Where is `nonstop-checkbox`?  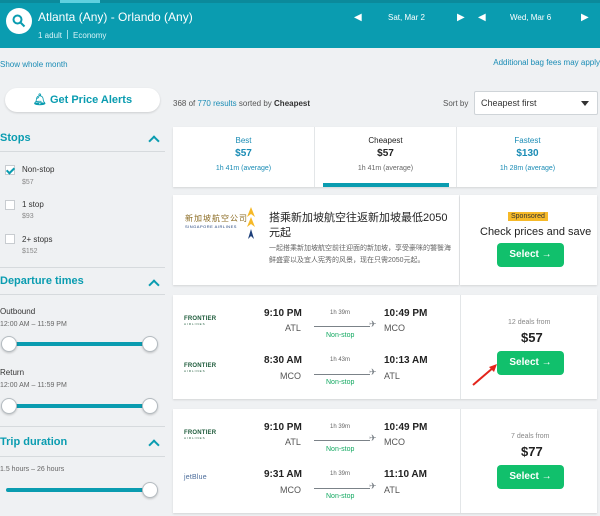 nonstop-checkbox is located at coordinates (10, 170).